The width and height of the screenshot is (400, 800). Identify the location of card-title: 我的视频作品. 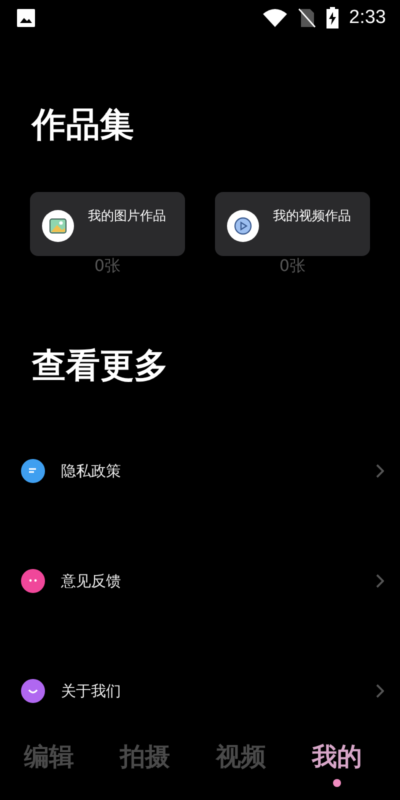
(312, 216).